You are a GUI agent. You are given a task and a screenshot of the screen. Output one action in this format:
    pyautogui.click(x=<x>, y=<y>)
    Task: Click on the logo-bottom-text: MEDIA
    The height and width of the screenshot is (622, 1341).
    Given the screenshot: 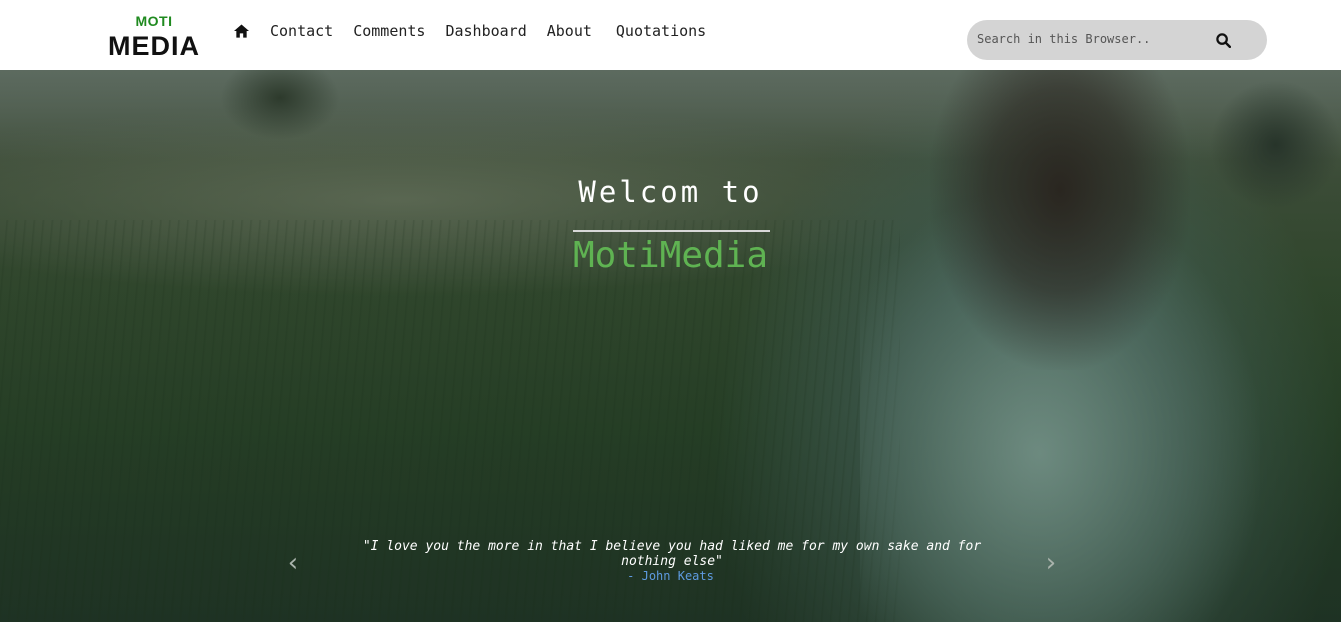 What is the action you would take?
    pyautogui.click(x=154, y=46)
    